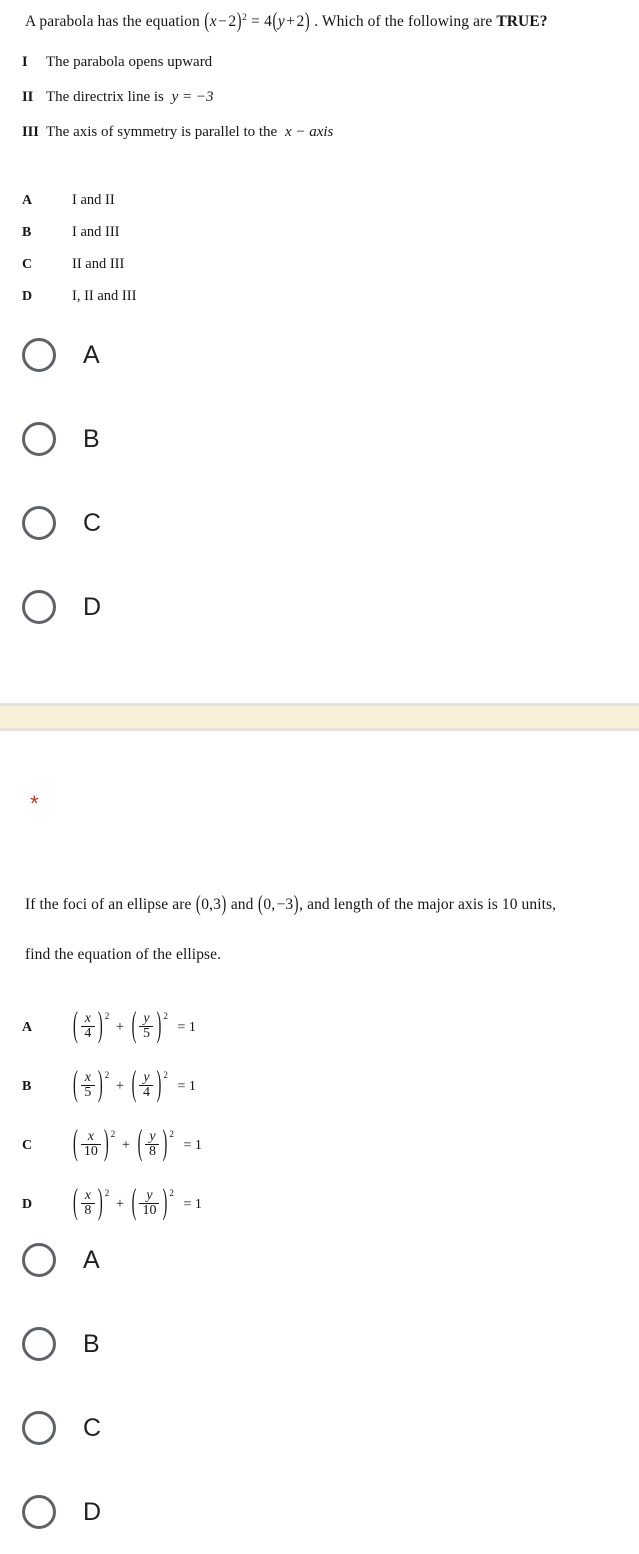 This screenshot has width=639, height=1554. Describe the element at coordinates (108, 904) in the screenshot. I see `question-2-stem-text-1: If the foci of an ellipse are` at that location.